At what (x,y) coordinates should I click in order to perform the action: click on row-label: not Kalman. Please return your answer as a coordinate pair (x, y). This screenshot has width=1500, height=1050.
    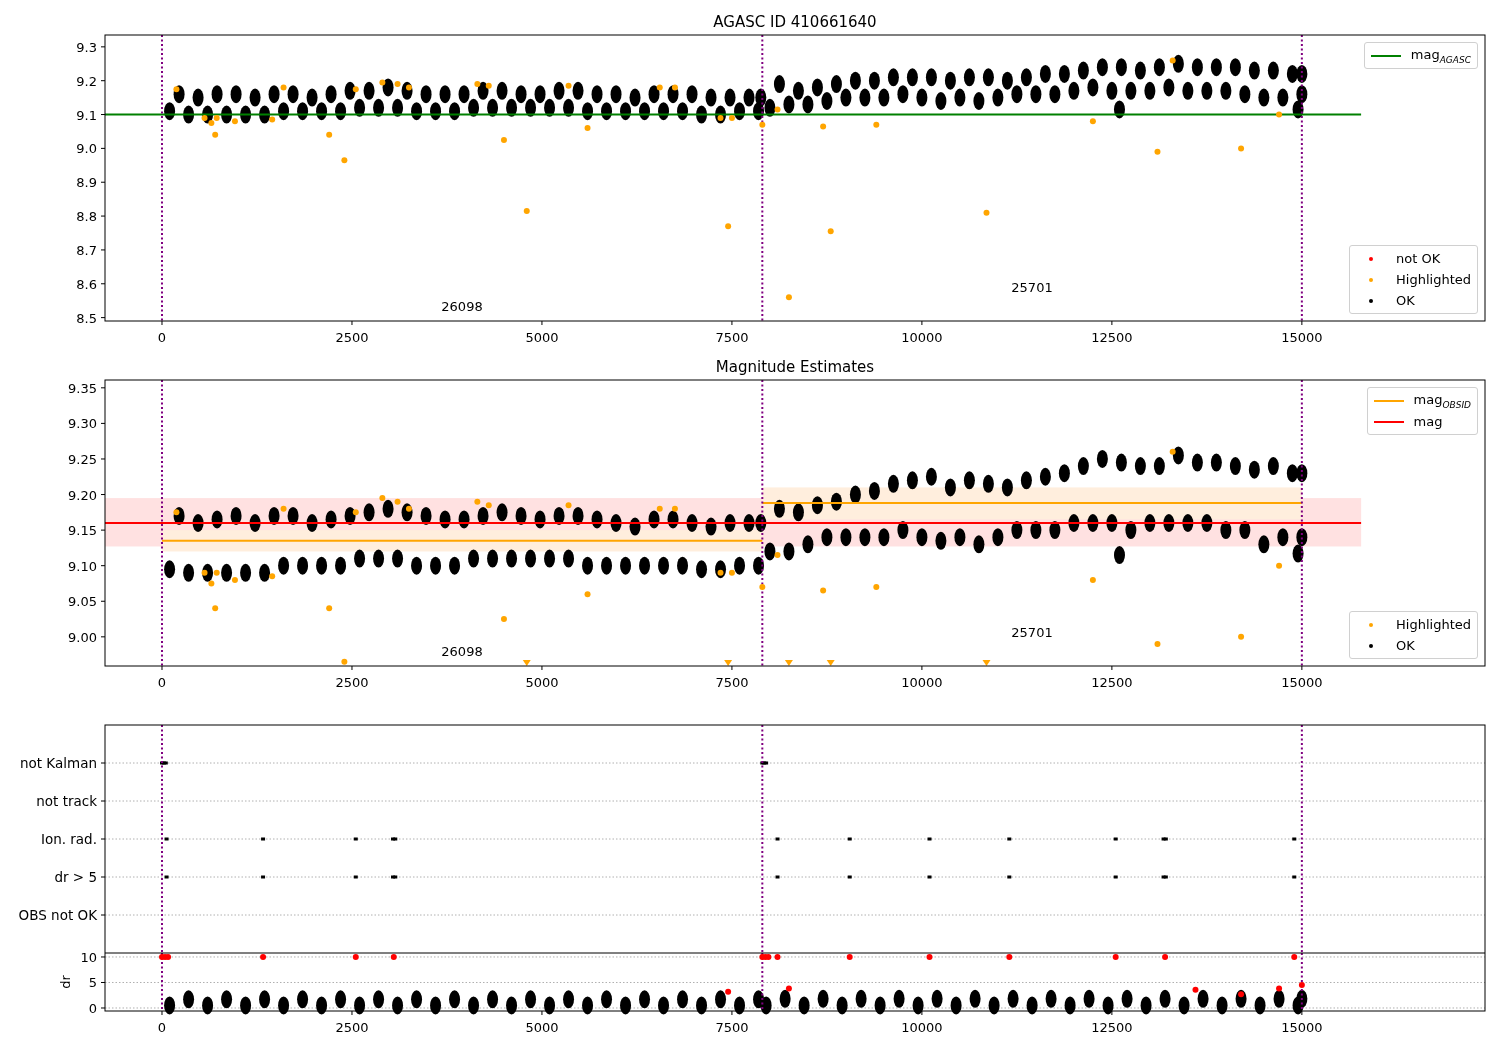
    Looking at the image, I should click on (58, 763).